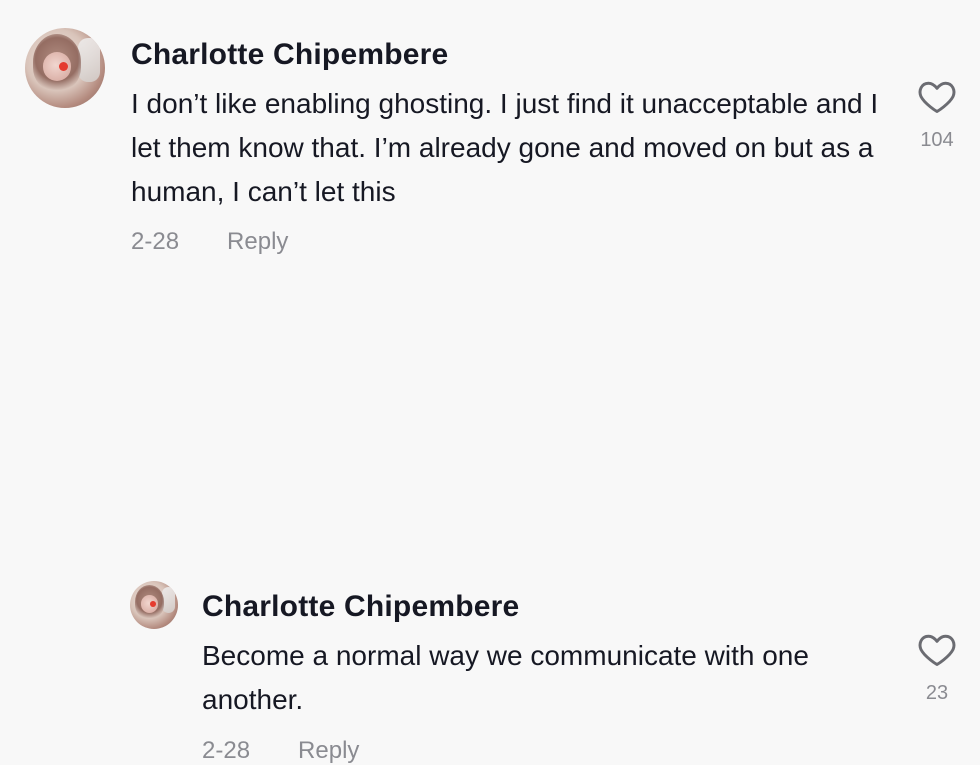 This screenshot has height=765, width=980. I want to click on like-count: 104, so click(937, 140).